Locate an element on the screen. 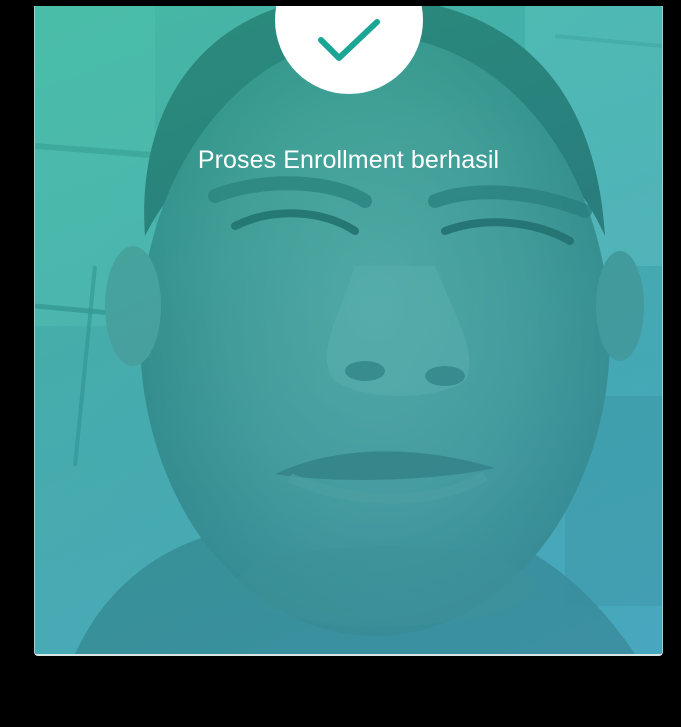 Image resolution: width=681 pixels, height=727 pixels. enrollment-status-message: Proses Enrollment berhasil is located at coordinates (348, 160).